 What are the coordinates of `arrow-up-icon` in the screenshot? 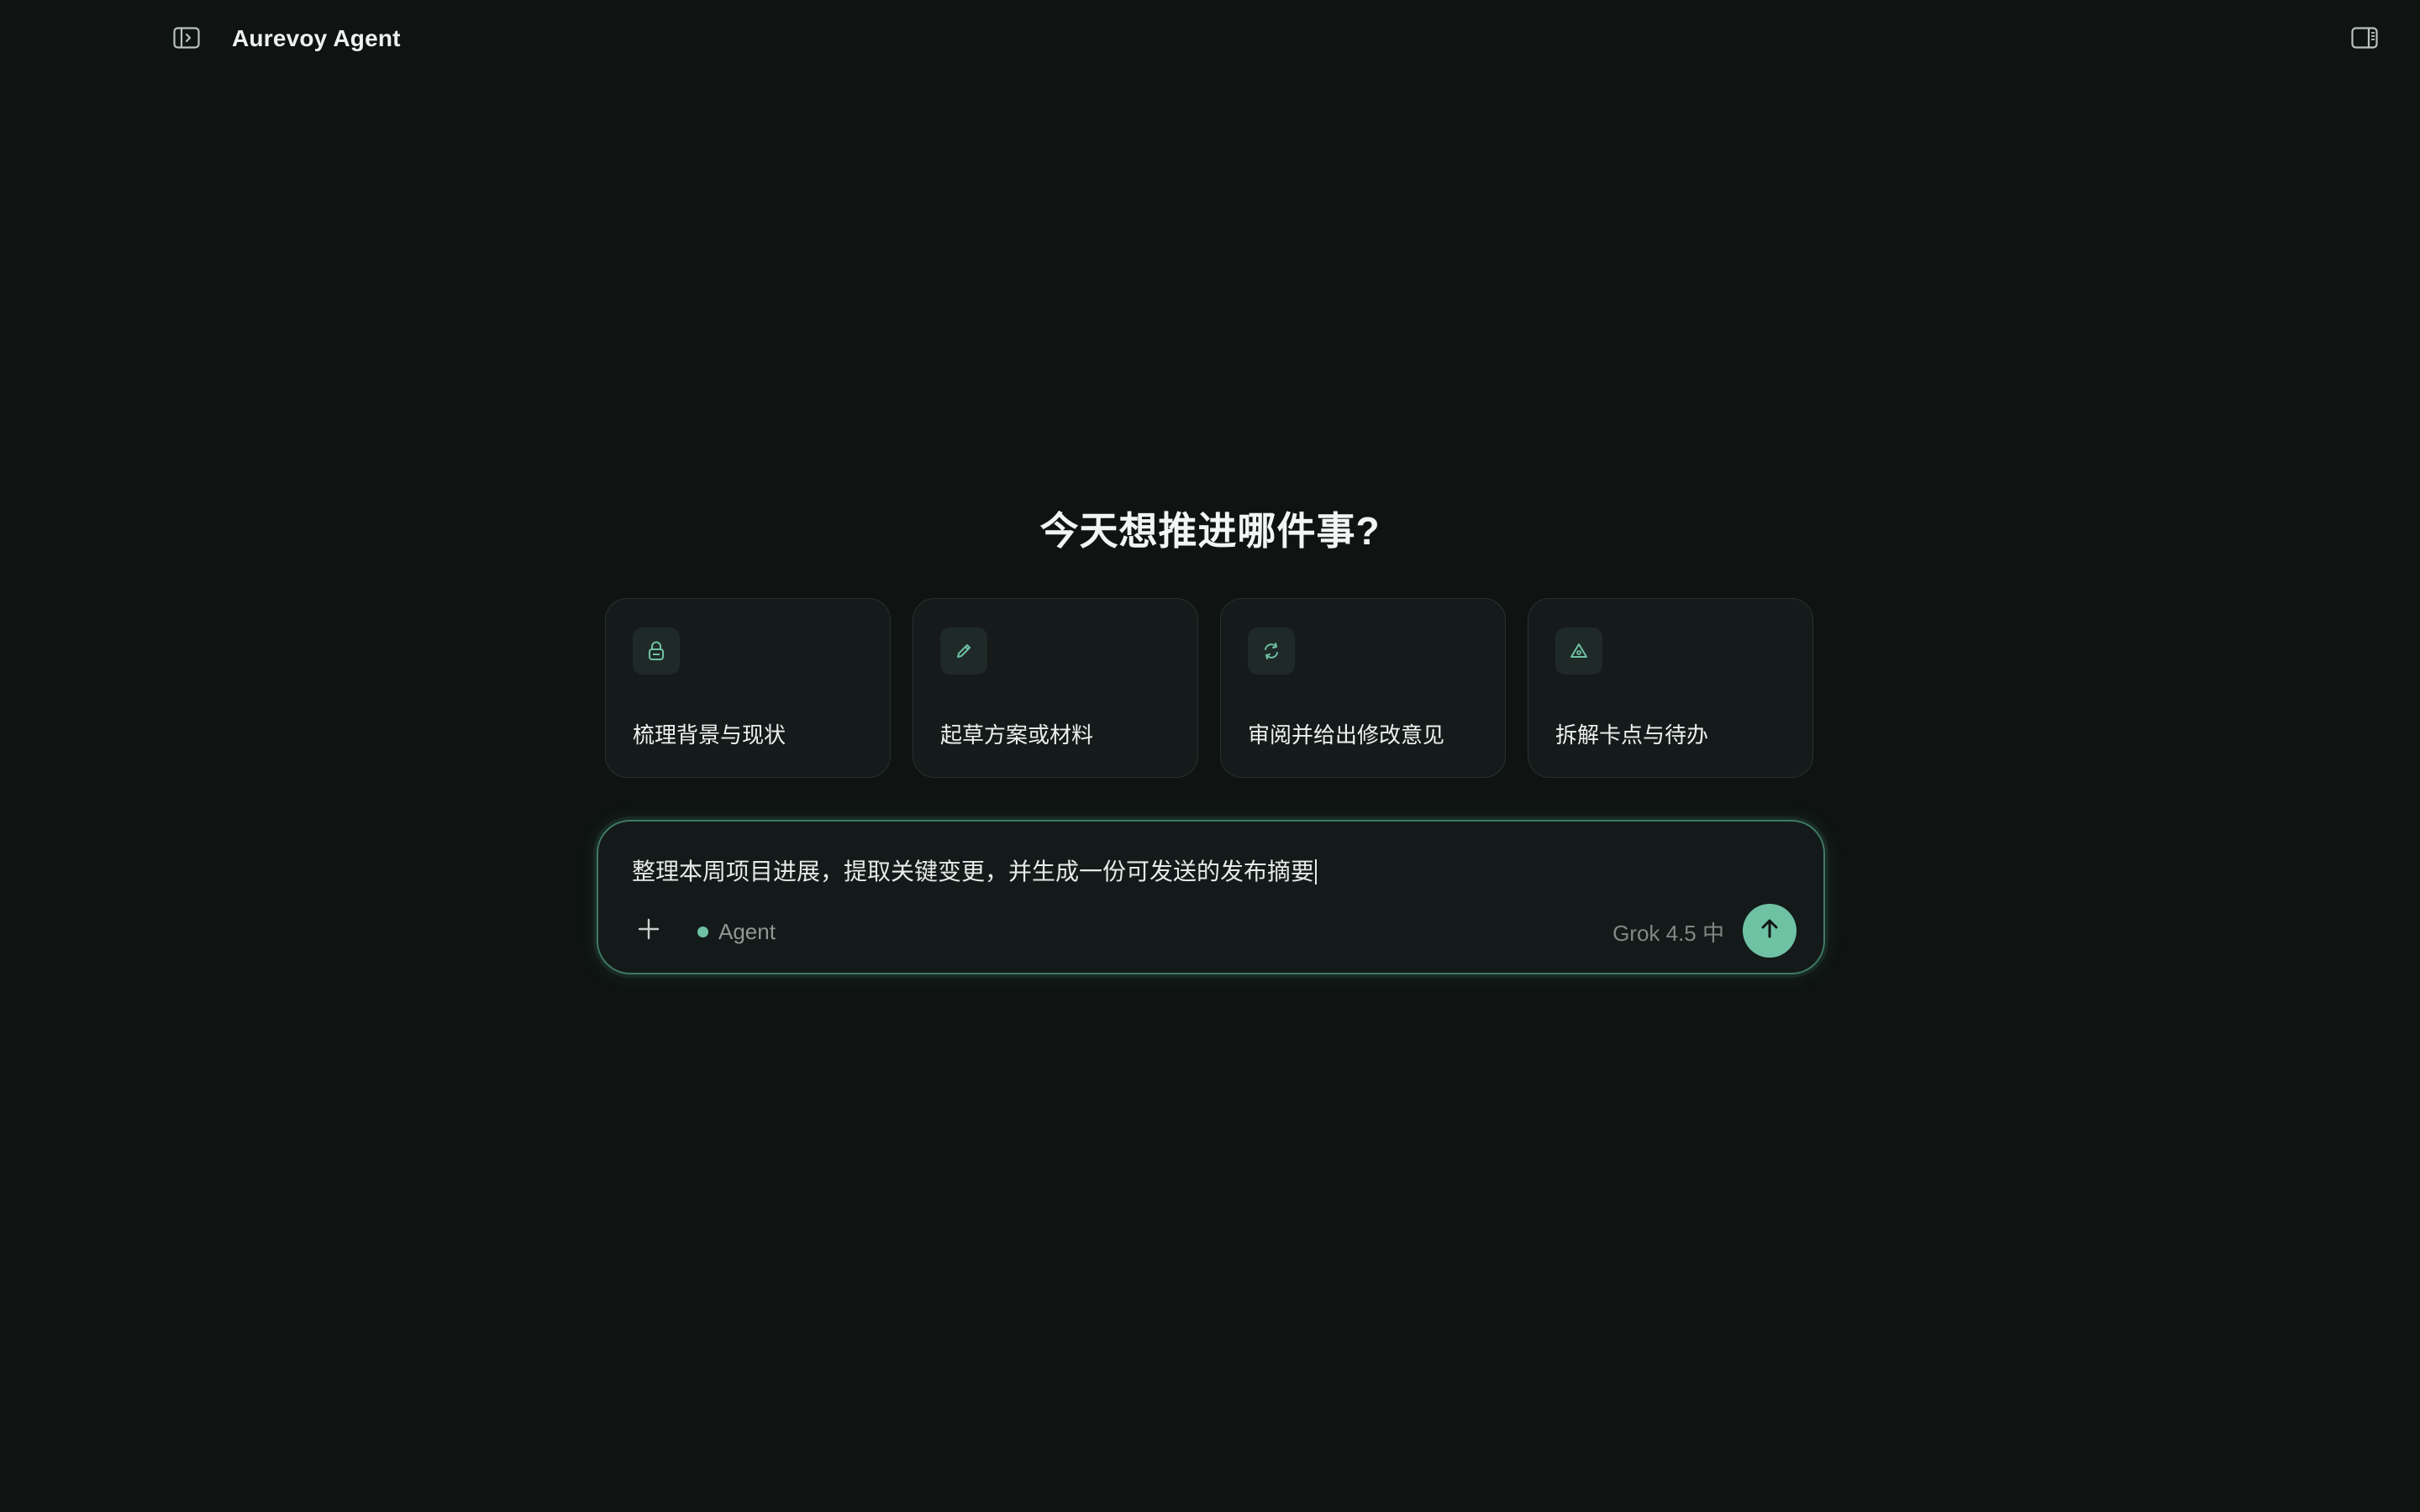 It's located at (1769, 931).